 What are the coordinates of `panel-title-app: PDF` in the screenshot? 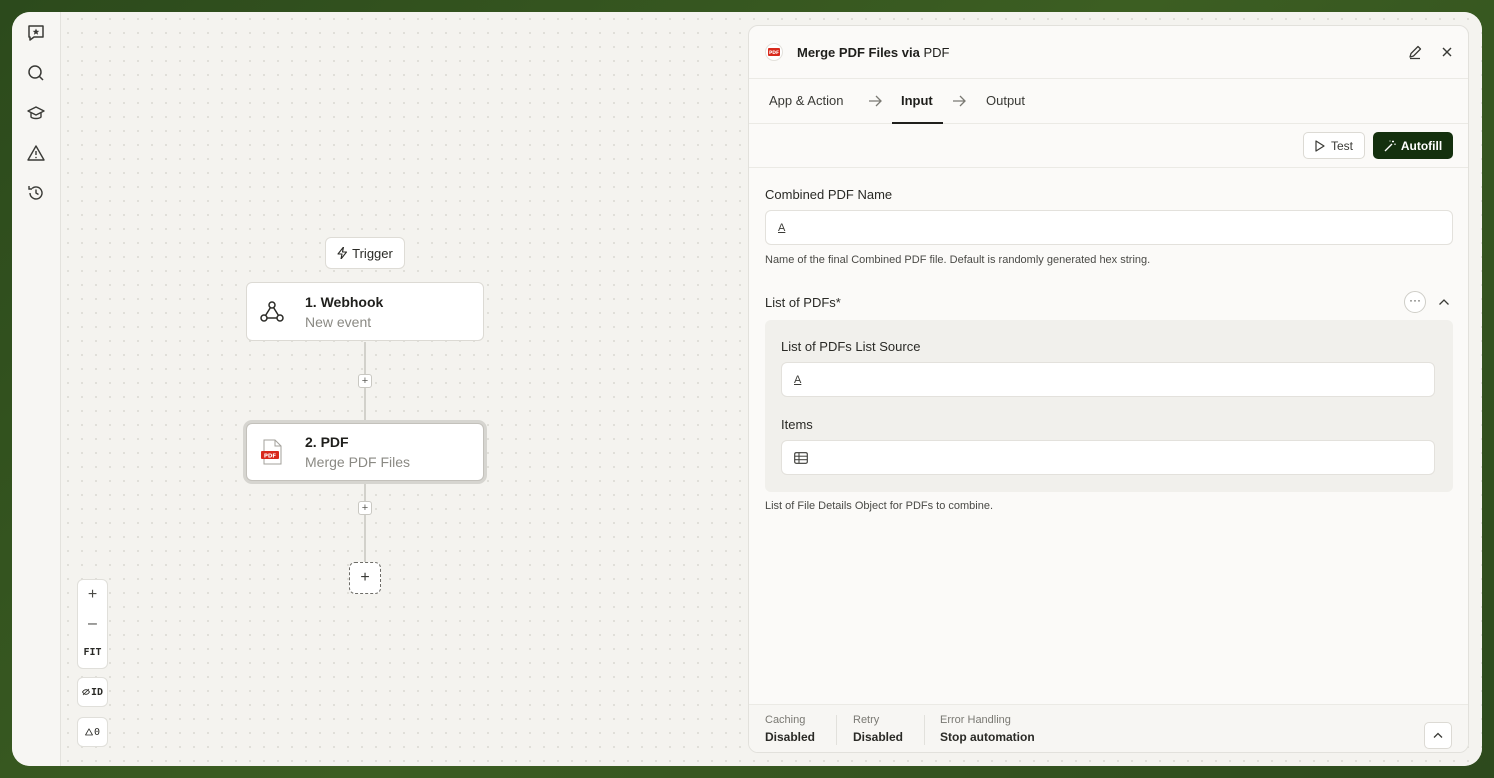 It's located at (936, 52).